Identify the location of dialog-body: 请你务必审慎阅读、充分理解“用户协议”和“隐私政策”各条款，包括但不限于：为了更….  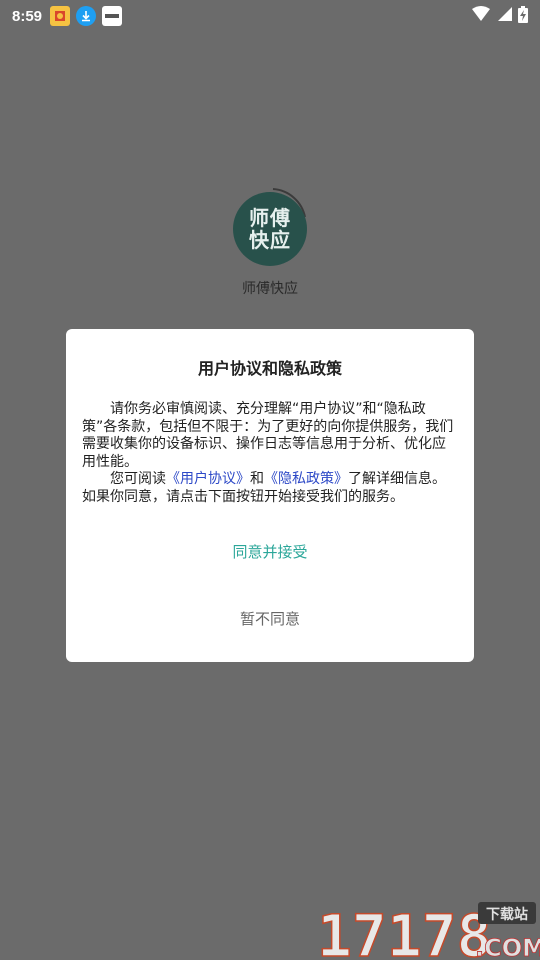
(270, 453).